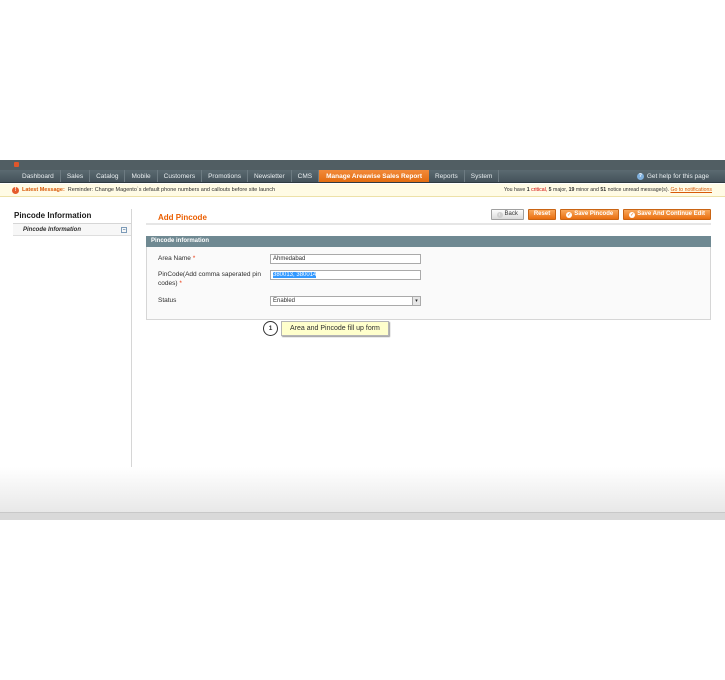 This screenshot has height=680, width=725. Describe the element at coordinates (416, 301) in the screenshot. I see `chevron-down-icon: ▾` at that location.